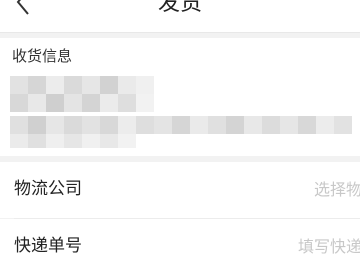 This screenshot has width=360, height=270. I want to click on nav-bar: 发货, so click(180, 16).